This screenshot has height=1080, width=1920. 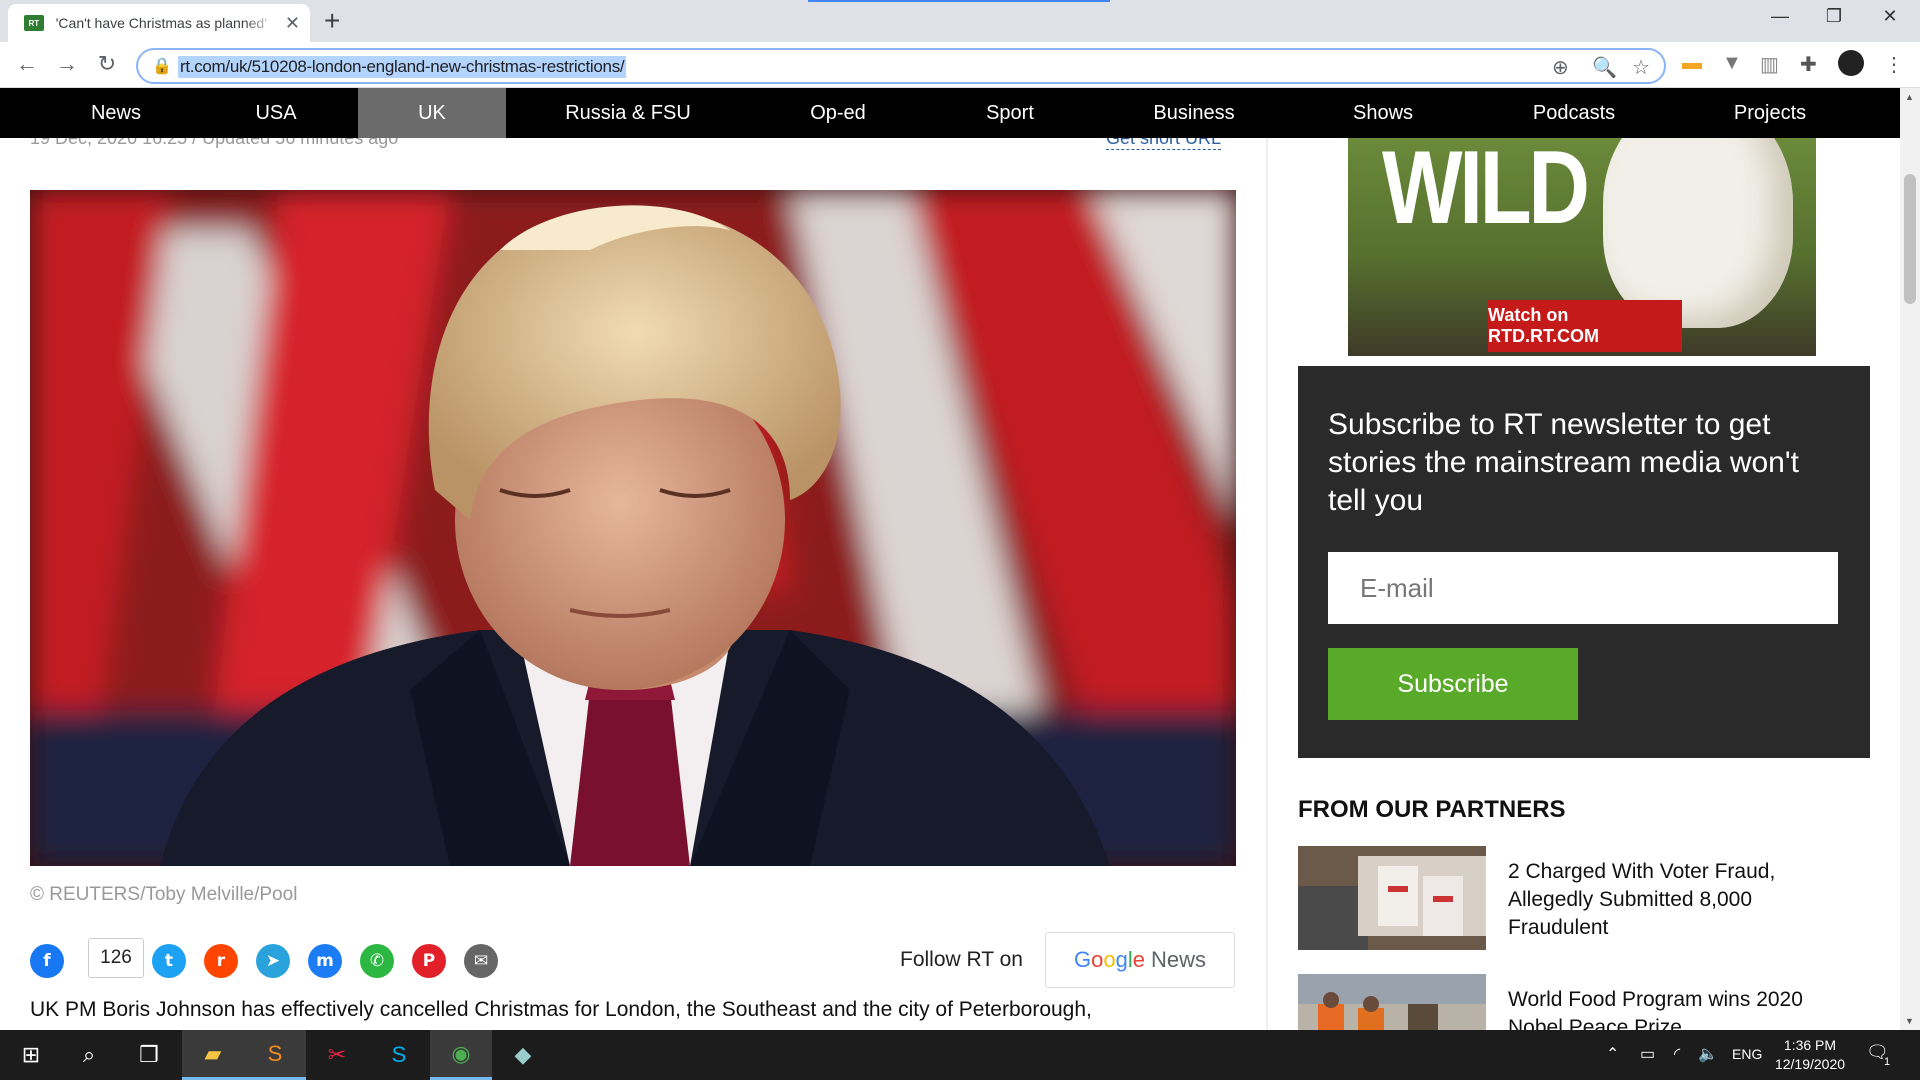 I want to click on google-letter: G, so click(x=1082, y=959).